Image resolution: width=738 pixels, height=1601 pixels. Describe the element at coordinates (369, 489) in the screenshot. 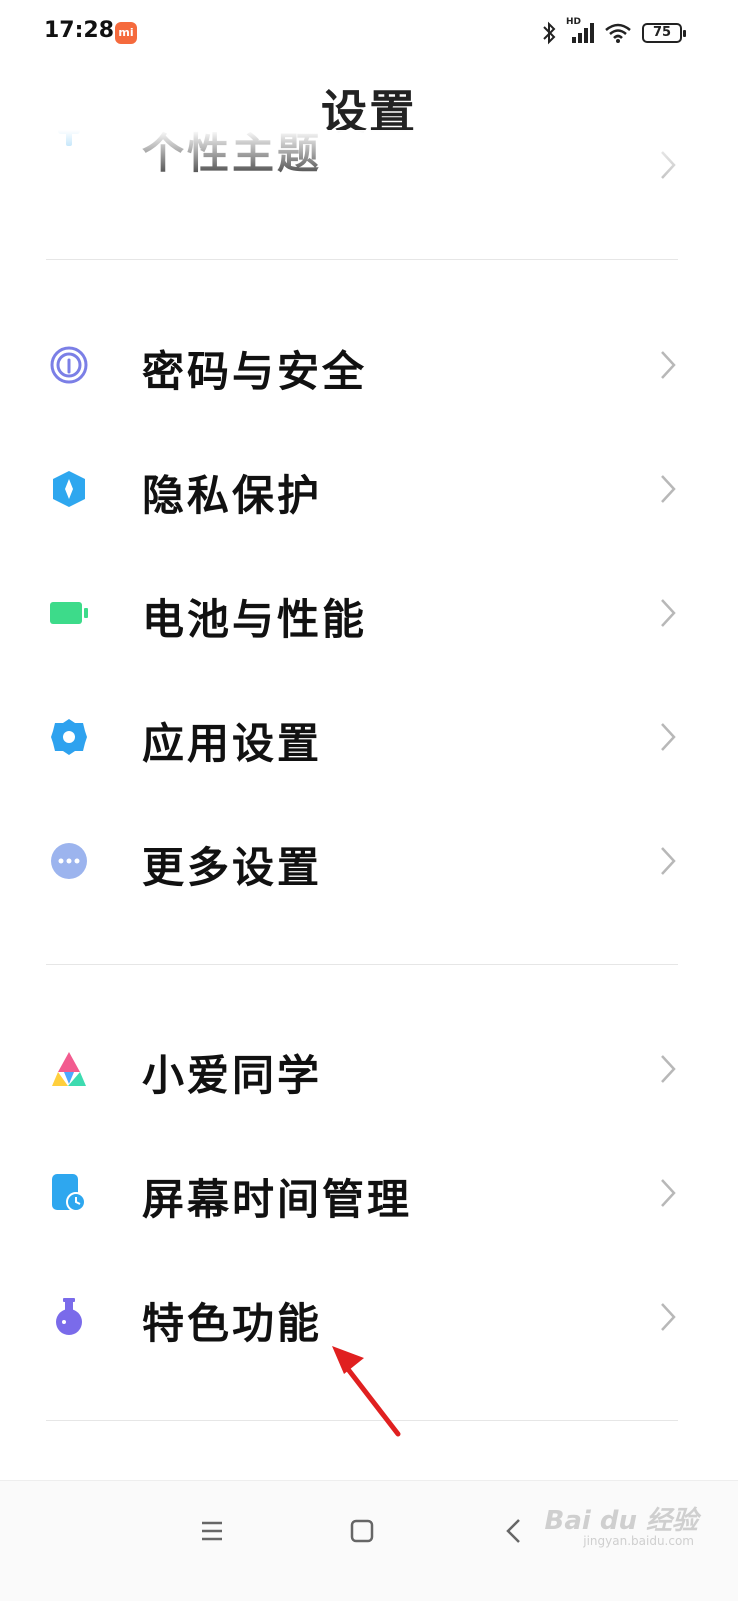

I see `settings-item-privacy: 隐私保护` at that location.